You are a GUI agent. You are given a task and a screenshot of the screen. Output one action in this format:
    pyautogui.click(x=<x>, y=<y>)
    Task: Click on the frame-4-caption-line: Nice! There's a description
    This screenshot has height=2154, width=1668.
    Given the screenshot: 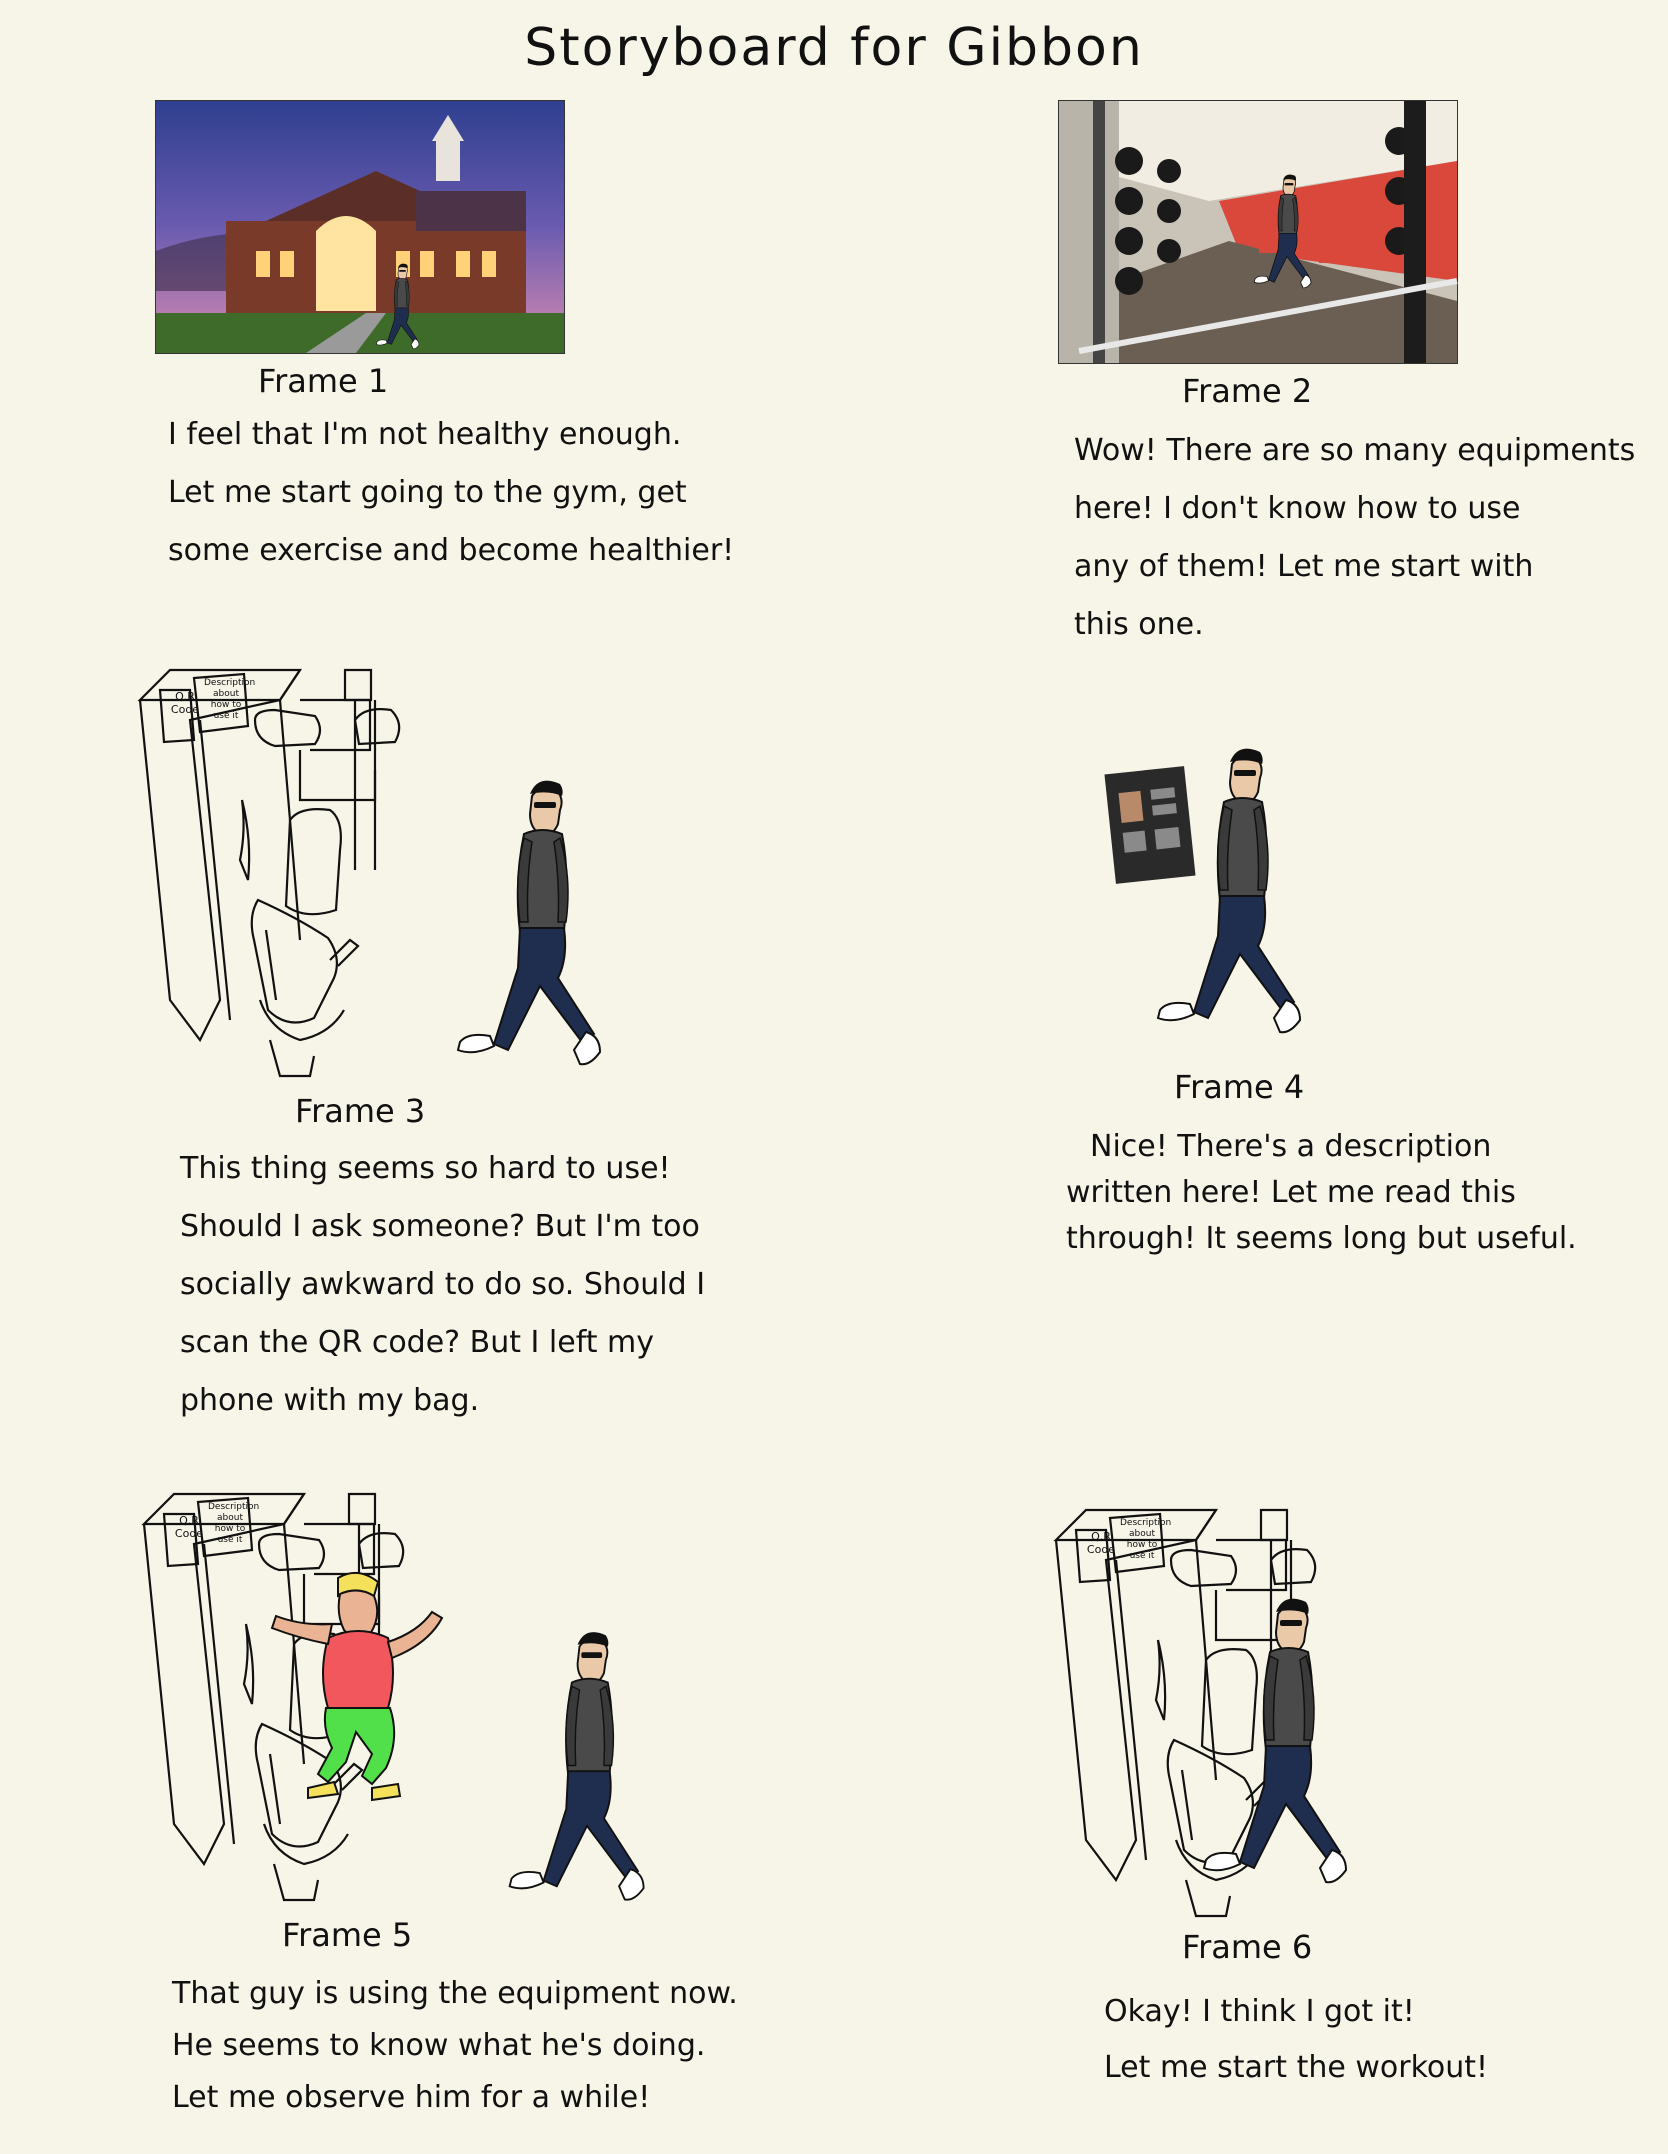 What is the action you would take?
    pyautogui.click(x=1291, y=1146)
    